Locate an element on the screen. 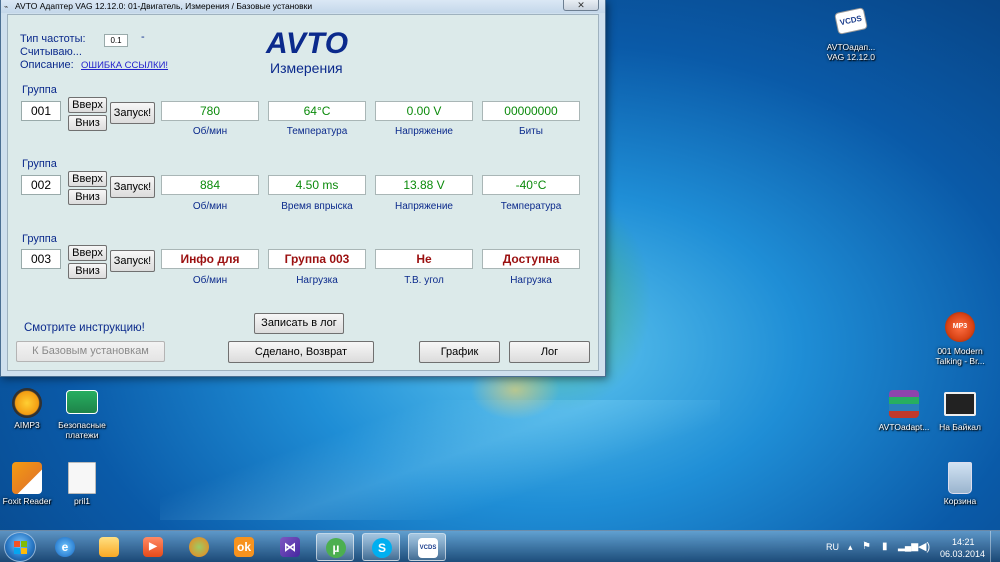 The image size is (1000, 562). vcds-taskbar-icon: VCDS is located at coordinates (428, 548).